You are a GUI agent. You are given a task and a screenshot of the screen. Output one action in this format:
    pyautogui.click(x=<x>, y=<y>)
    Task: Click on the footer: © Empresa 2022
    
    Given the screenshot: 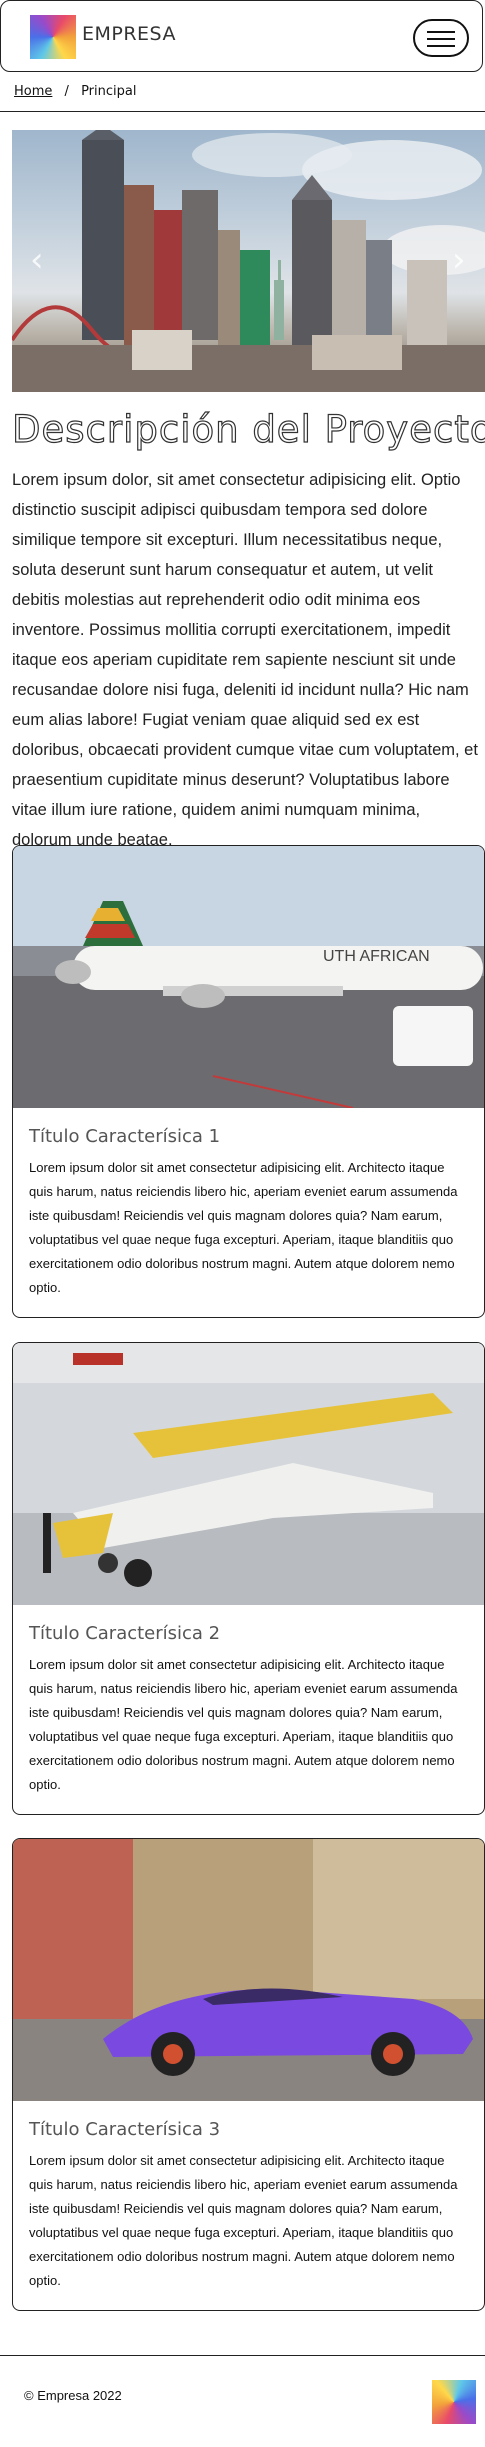 What is the action you would take?
    pyautogui.click(x=242, y=2401)
    